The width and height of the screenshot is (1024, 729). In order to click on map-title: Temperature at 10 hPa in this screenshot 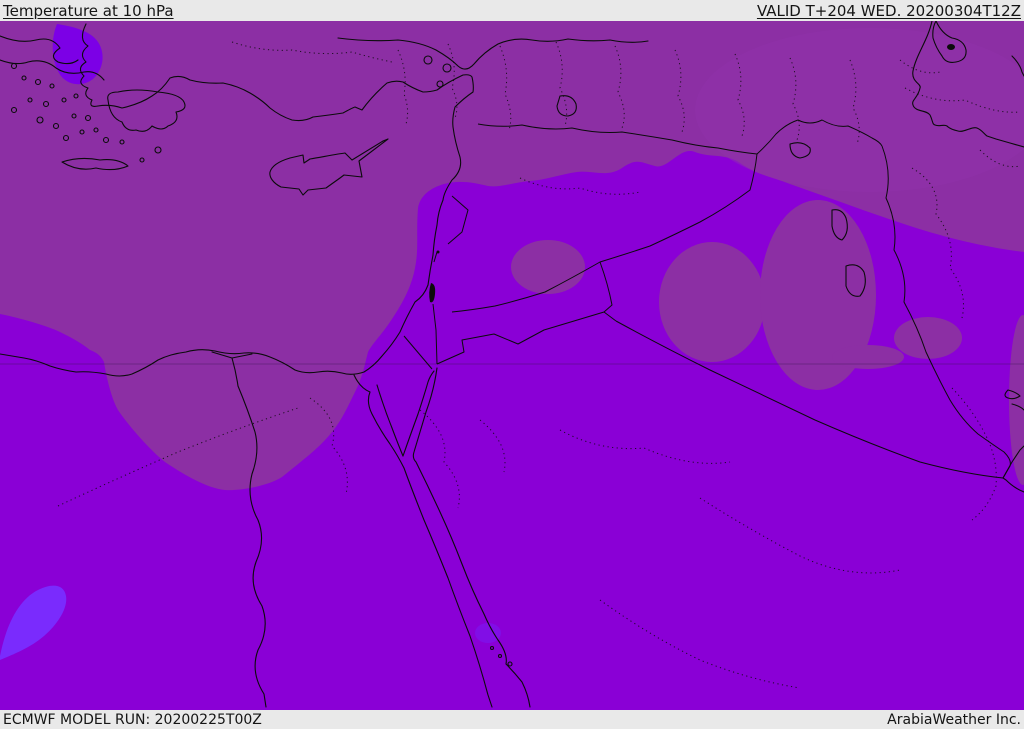, I will do `click(88, 10)`.